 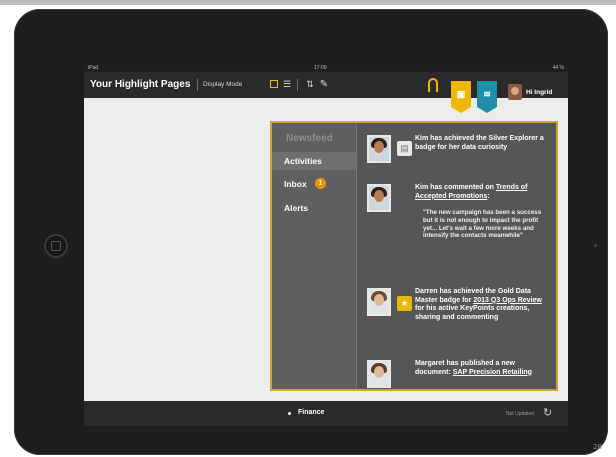 What do you see at coordinates (56, 246) in the screenshot?
I see `home-button` at bounding box center [56, 246].